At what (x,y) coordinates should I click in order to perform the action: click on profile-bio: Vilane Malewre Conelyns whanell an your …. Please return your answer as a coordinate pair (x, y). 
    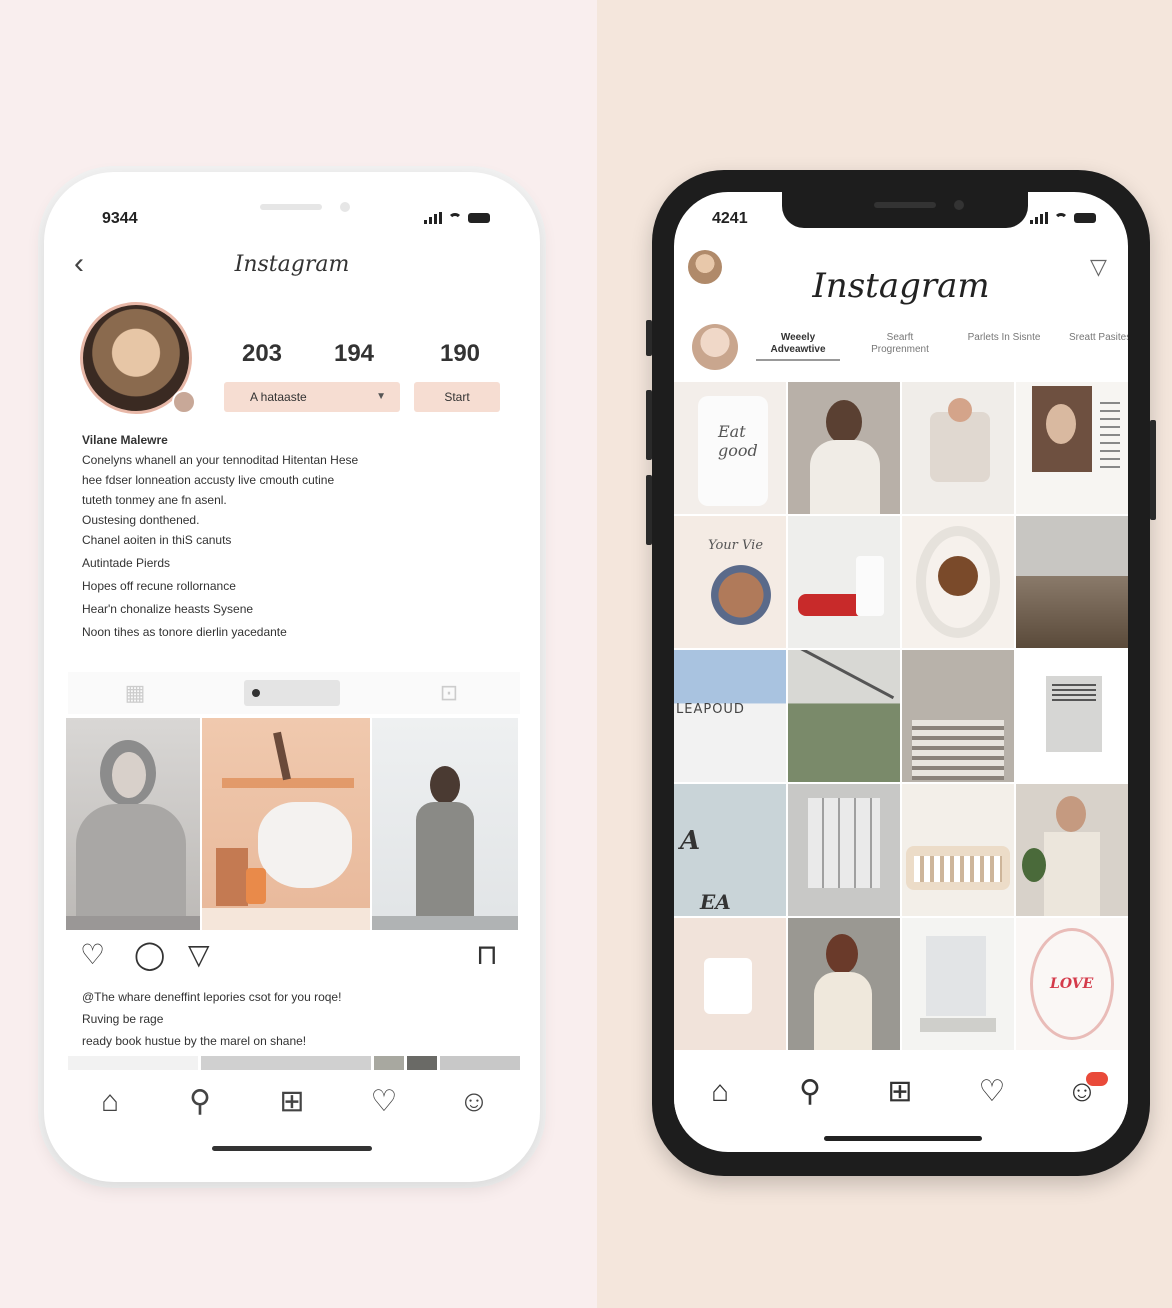
    Looking at the image, I should click on (292, 536).